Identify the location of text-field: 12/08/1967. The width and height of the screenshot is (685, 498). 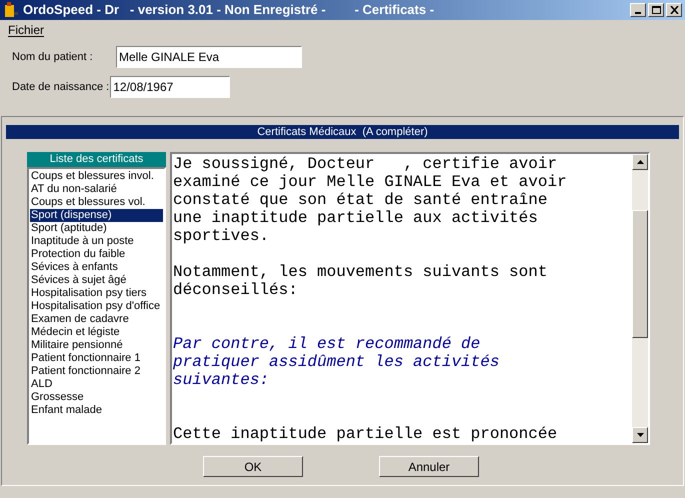
(170, 87).